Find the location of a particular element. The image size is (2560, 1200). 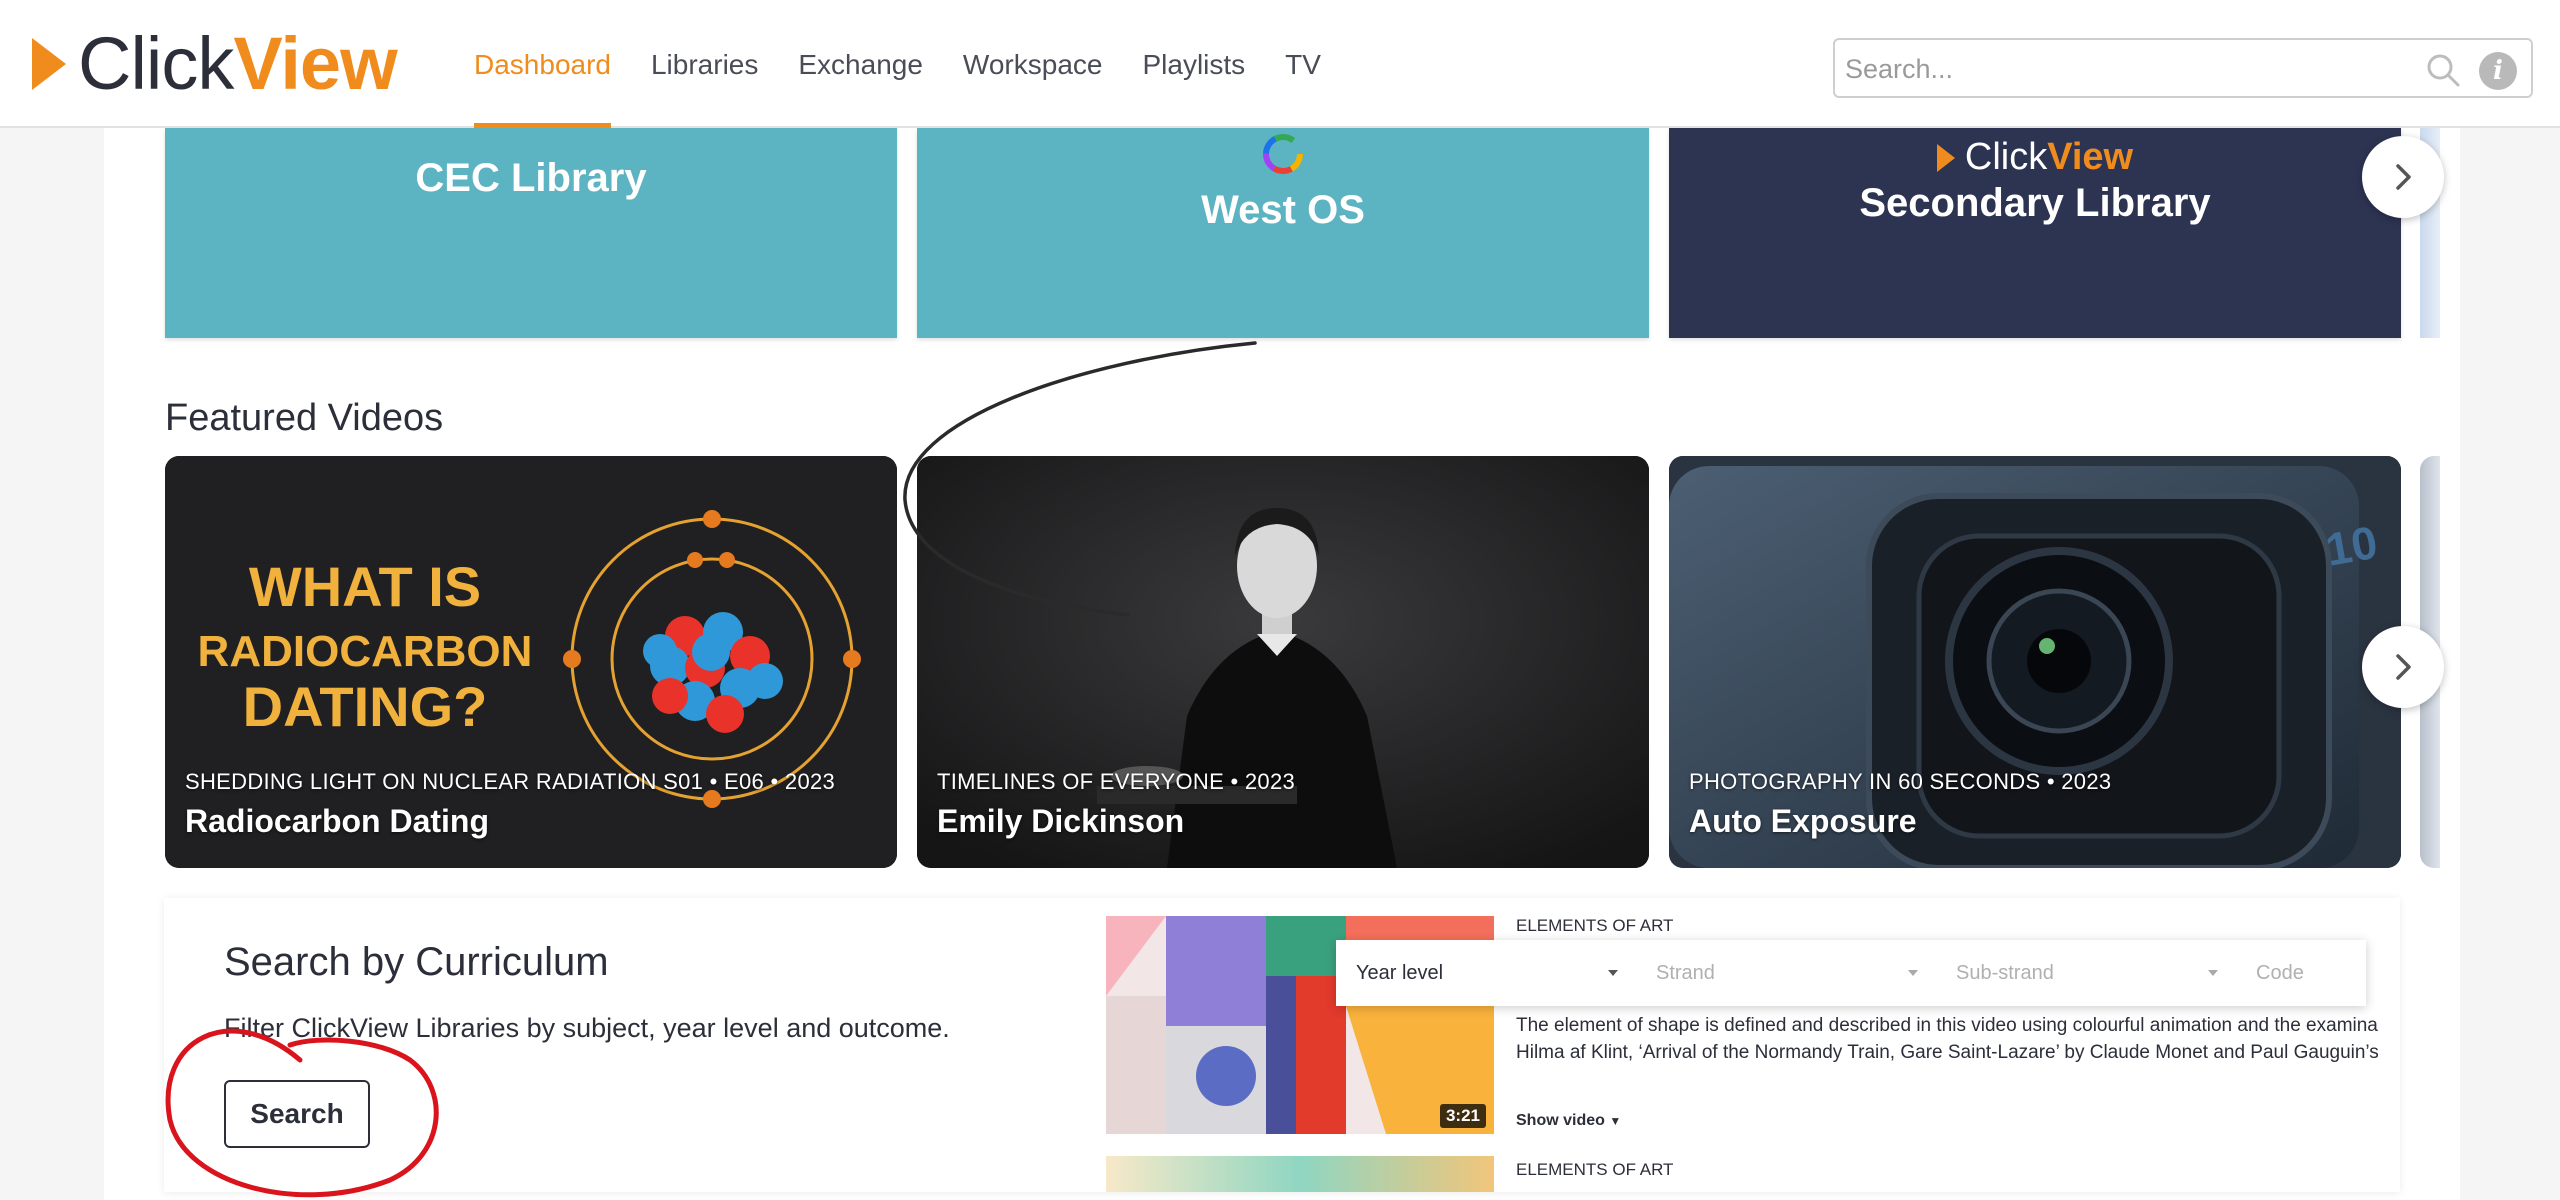

filter-code: Code is located at coordinates (2296, 973).